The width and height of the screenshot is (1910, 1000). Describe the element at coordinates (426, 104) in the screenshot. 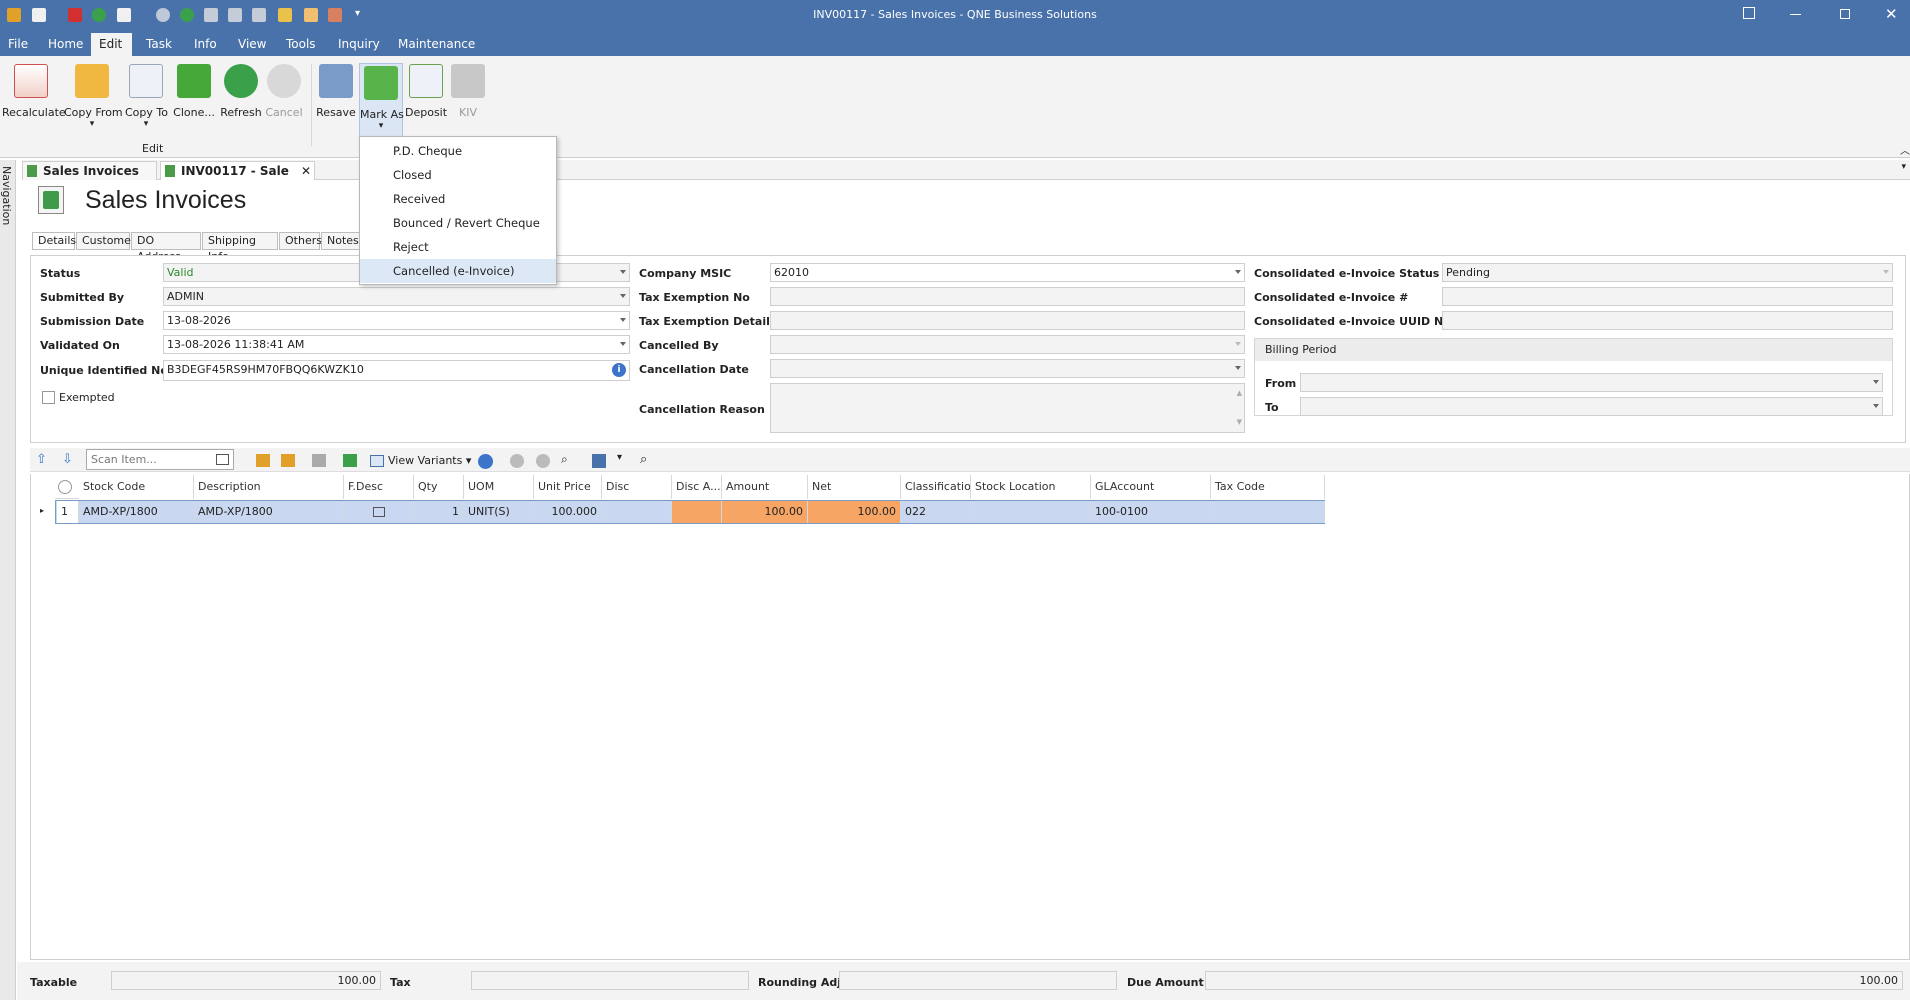

I see `deposit-button: Deposit` at that location.